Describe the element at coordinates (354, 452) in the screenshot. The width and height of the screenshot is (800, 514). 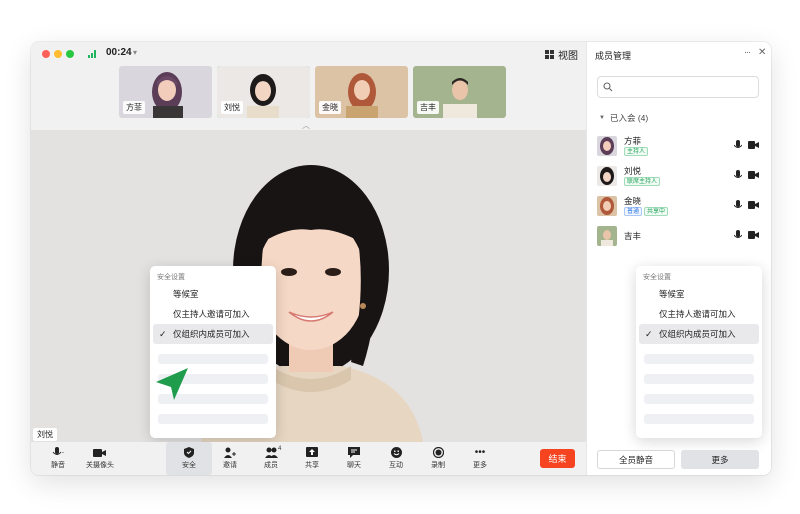
I see `chat-icon` at that location.